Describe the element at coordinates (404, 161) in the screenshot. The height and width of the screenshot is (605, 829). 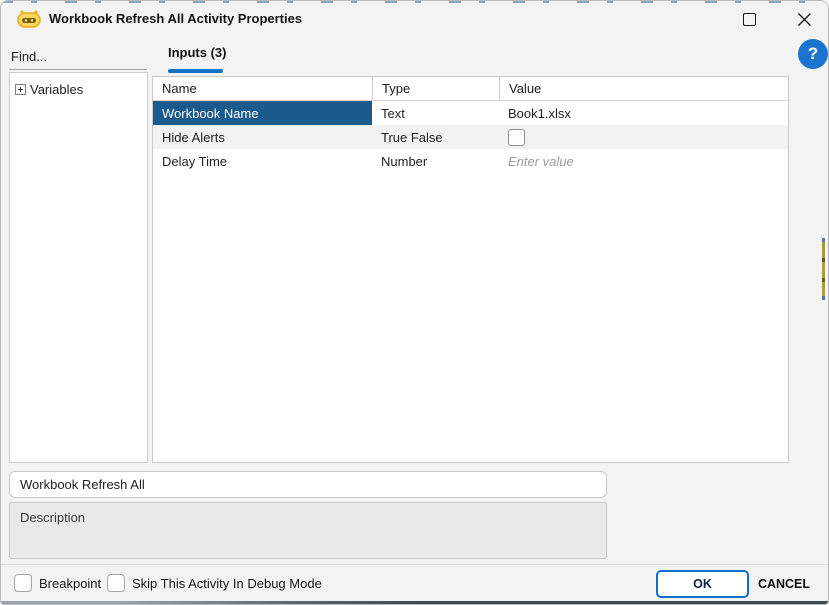
I see `cell-type: Number` at that location.